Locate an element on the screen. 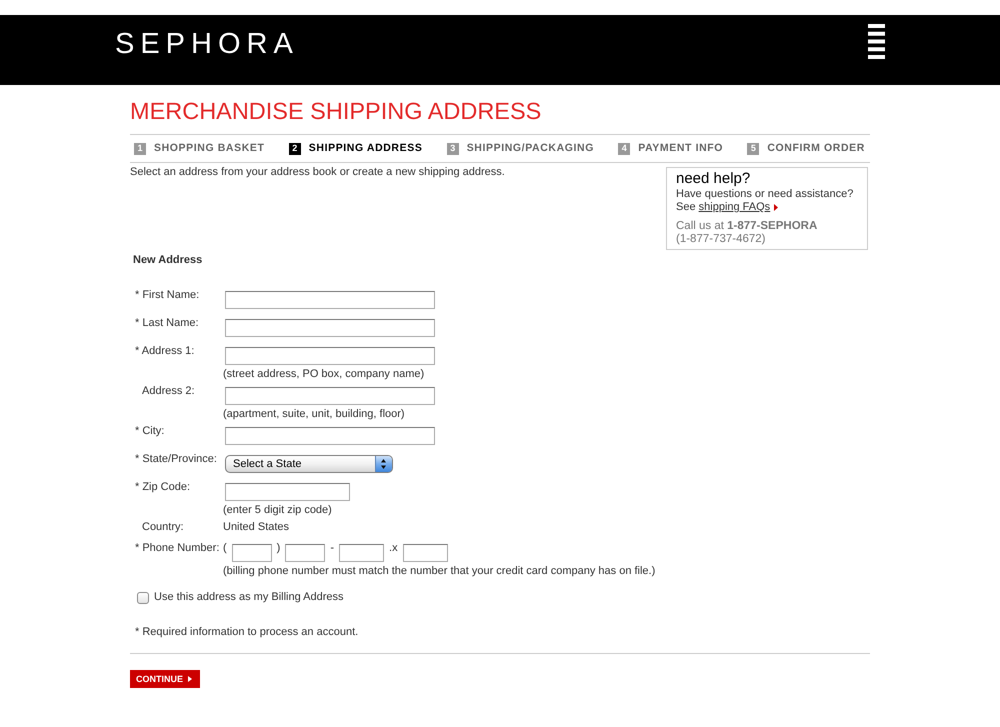  help-title: need help? is located at coordinates (714, 179).